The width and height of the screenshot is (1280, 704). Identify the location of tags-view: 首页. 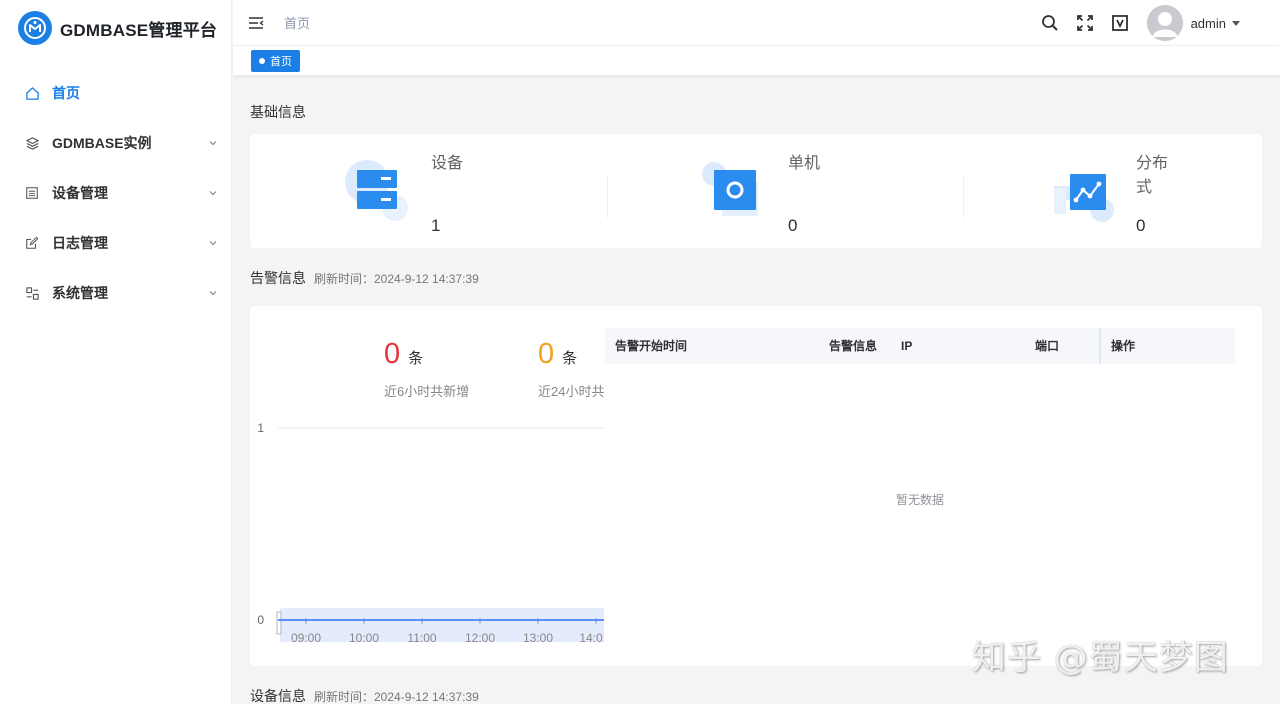
(756, 61).